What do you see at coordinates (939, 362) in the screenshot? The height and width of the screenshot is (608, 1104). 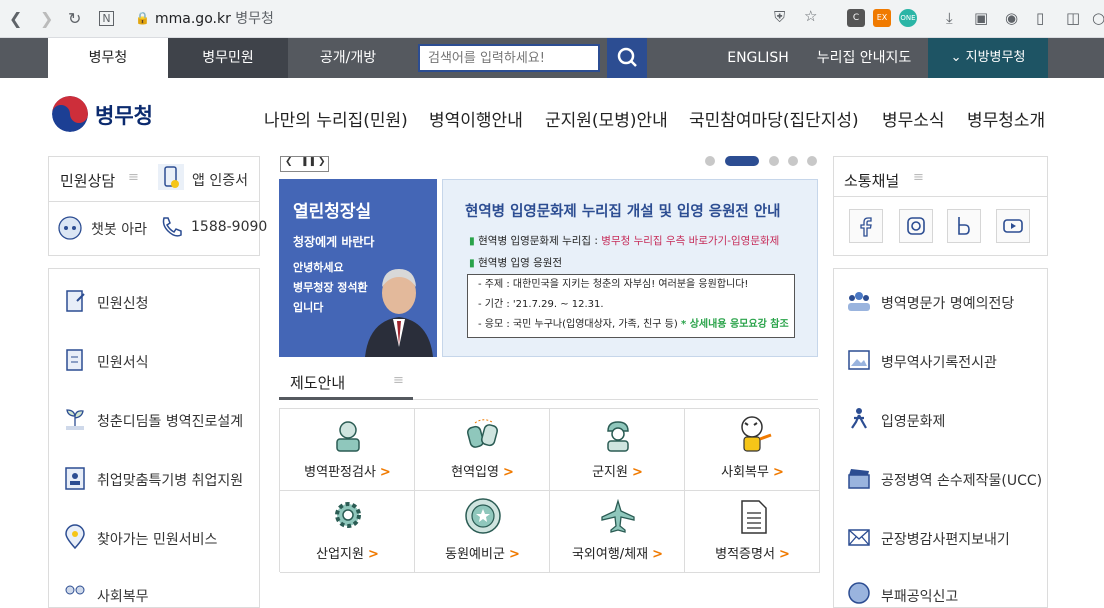 I see `quick-link-history-hall: 병무역사기록전시관` at bounding box center [939, 362].